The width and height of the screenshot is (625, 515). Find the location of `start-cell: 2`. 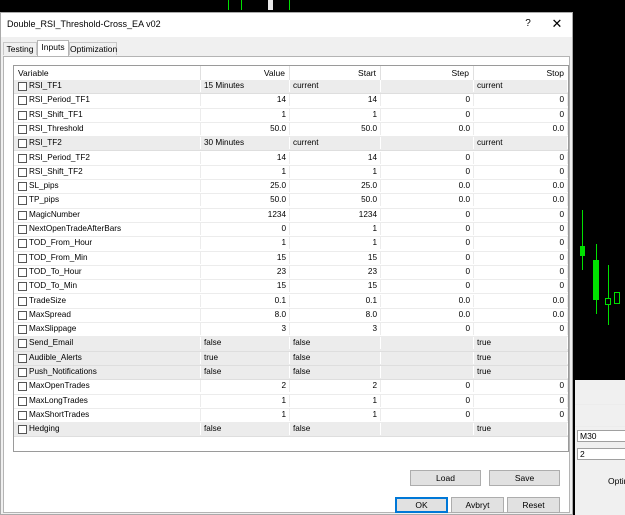

start-cell: 2 is located at coordinates (335, 386).